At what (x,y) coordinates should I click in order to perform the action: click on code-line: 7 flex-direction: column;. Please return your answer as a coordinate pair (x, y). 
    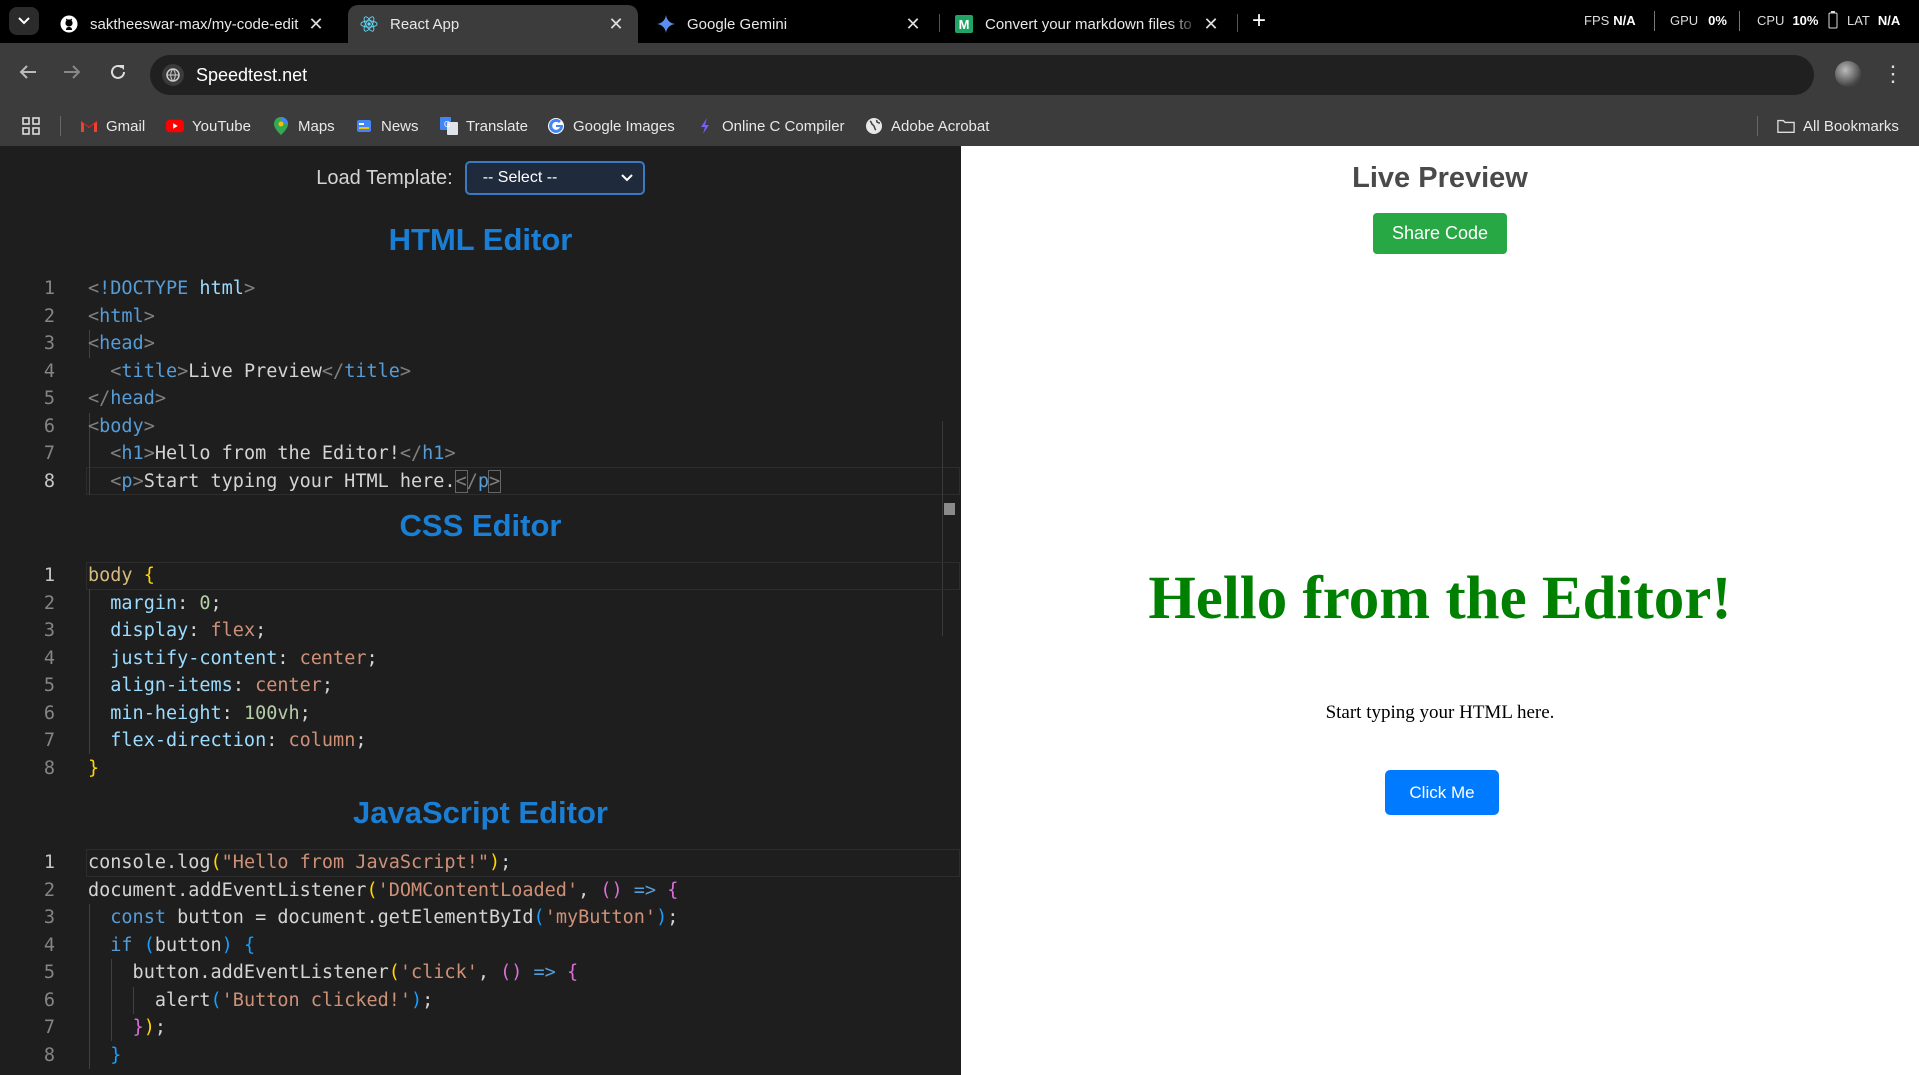
    Looking at the image, I should click on (480, 741).